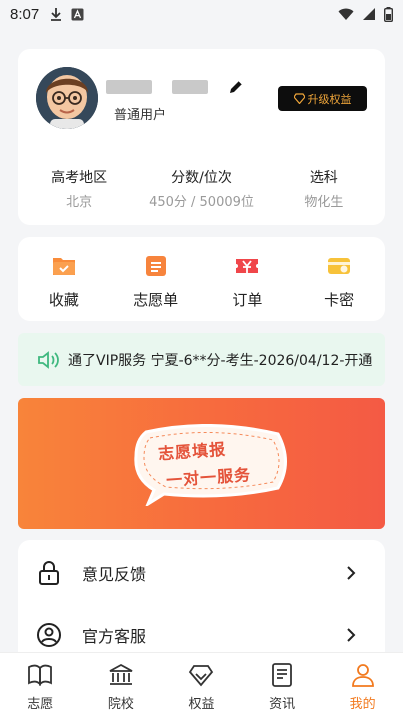 The height and width of the screenshot is (718, 403). Describe the element at coordinates (40, 704) in the screenshot. I see `nav-tab-label: 志愿` at that location.